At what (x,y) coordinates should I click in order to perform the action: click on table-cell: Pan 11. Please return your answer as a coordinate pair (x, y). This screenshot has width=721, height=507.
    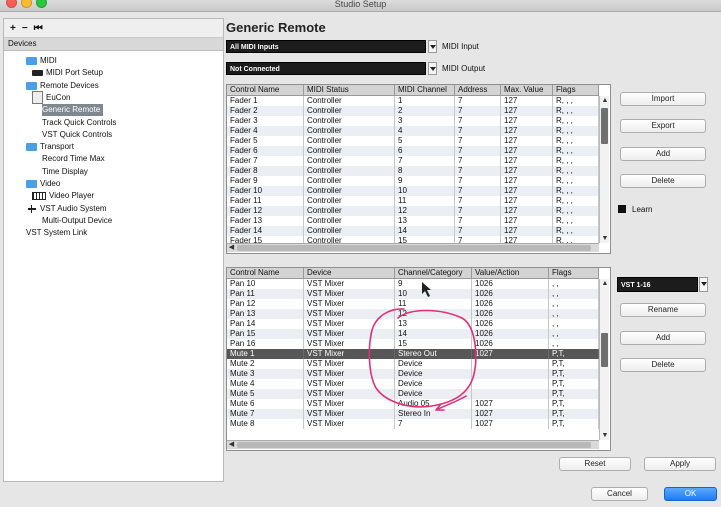
    Looking at the image, I should click on (265, 294).